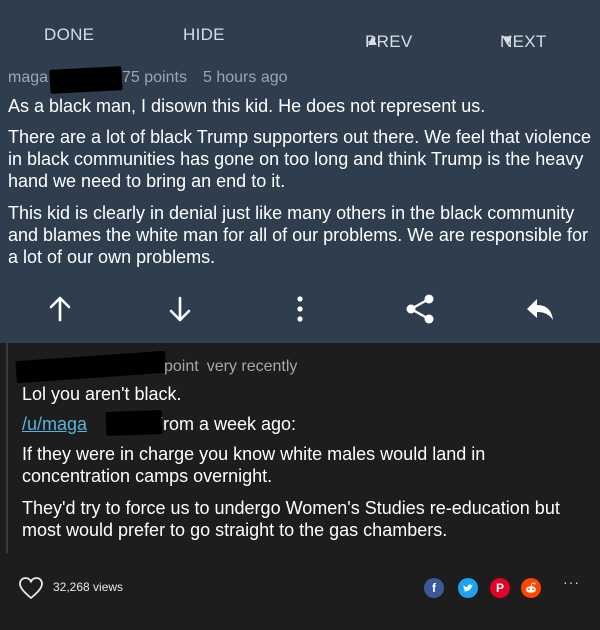  Describe the element at coordinates (245, 77) in the screenshot. I see `comment-age: 5 hours ago` at that location.